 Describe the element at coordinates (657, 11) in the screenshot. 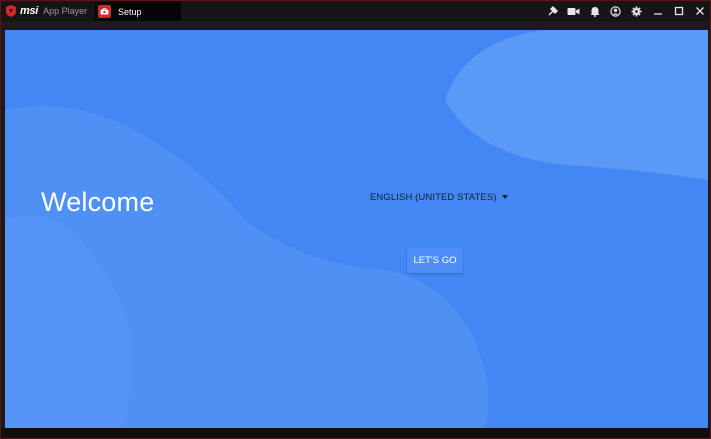

I see `minimize-icon` at that location.